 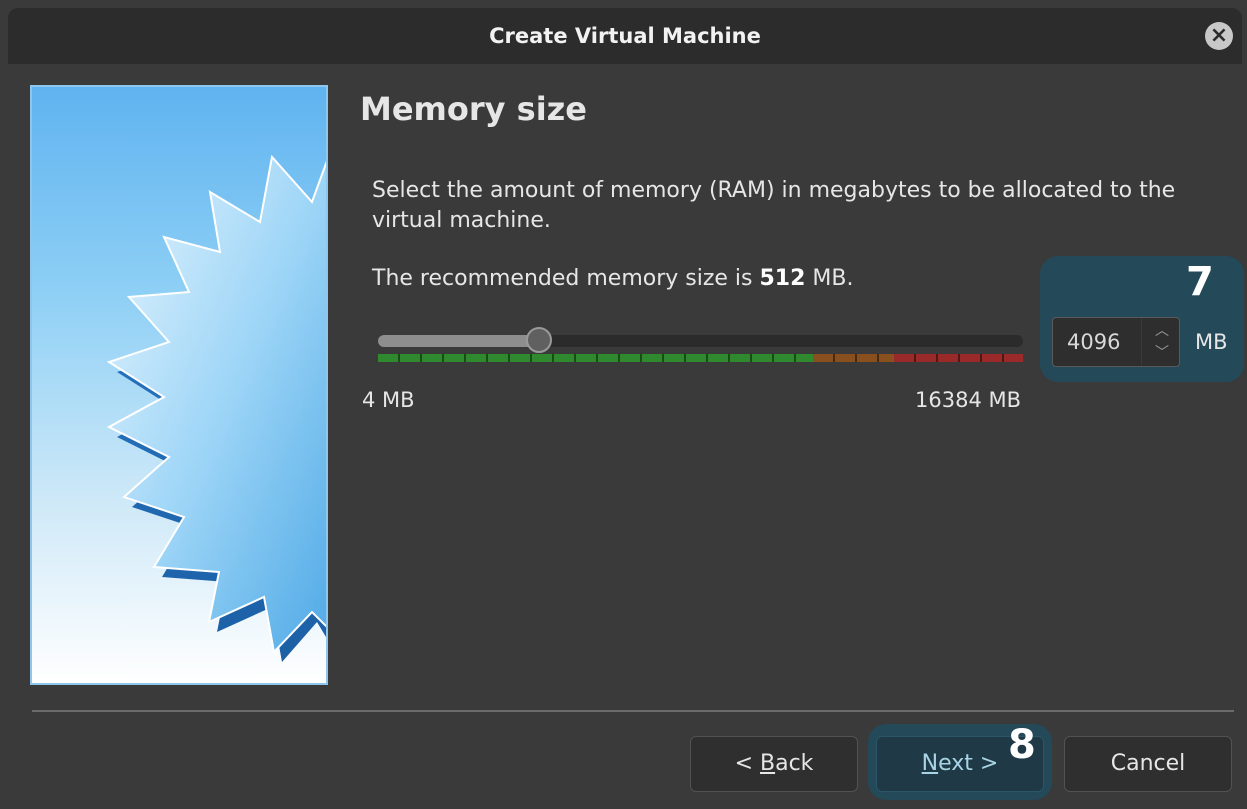 I want to click on memory-size-spinbox: 4096 ︿ ﹀, so click(x=1116, y=342).